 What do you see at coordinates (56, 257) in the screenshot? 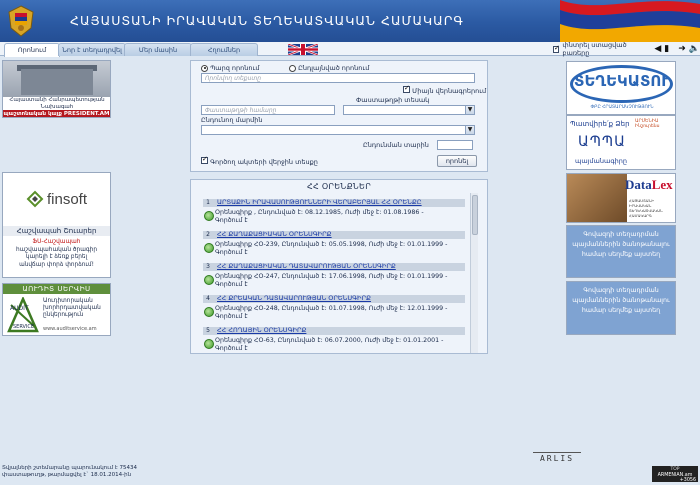
I see `finsoft-line: կարելի է ձեռք բերել` at bounding box center [56, 257].